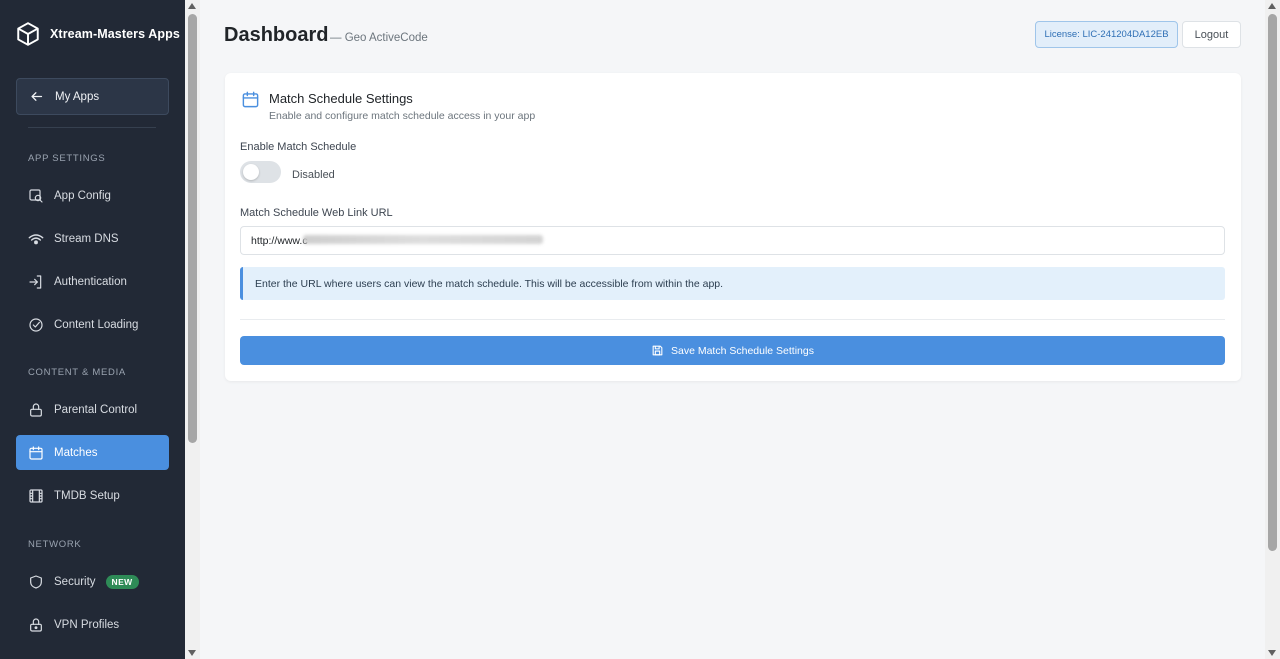 This screenshot has width=1280, height=659. I want to click on enable-match-schedule-toggle, so click(260, 172).